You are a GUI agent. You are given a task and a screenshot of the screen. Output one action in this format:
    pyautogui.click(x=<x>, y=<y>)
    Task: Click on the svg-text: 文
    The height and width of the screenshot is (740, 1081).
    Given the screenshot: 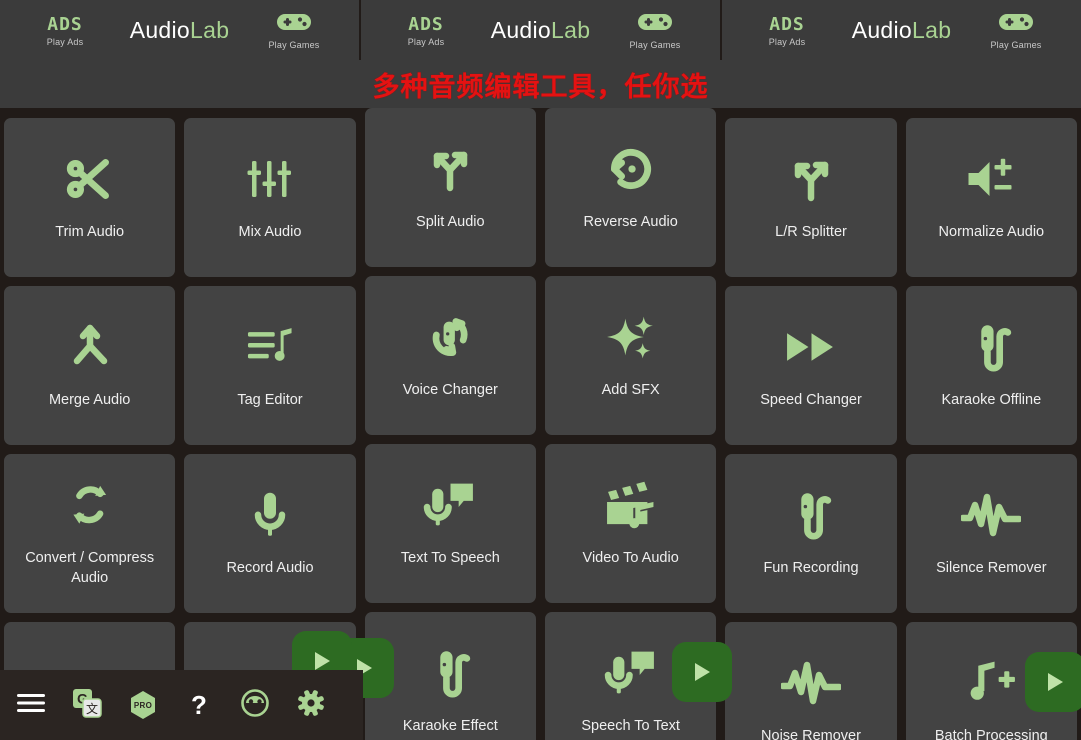 What is the action you would take?
    pyautogui.click(x=92, y=708)
    